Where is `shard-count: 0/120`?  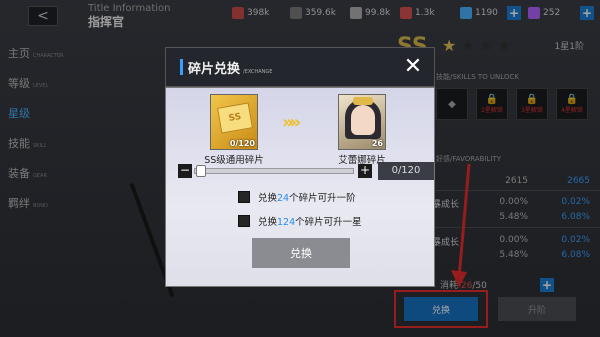 shard-count: 0/120 is located at coordinates (242, 143).